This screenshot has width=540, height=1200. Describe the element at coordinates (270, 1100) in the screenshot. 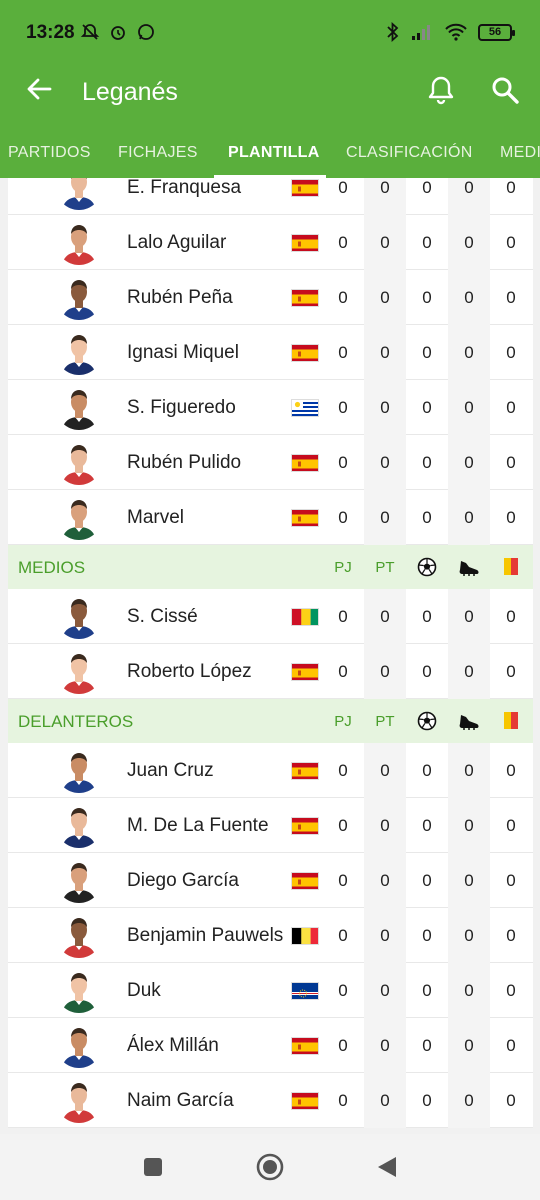

I see `player-row: Naim García 0 0 0 0 0` at that location.